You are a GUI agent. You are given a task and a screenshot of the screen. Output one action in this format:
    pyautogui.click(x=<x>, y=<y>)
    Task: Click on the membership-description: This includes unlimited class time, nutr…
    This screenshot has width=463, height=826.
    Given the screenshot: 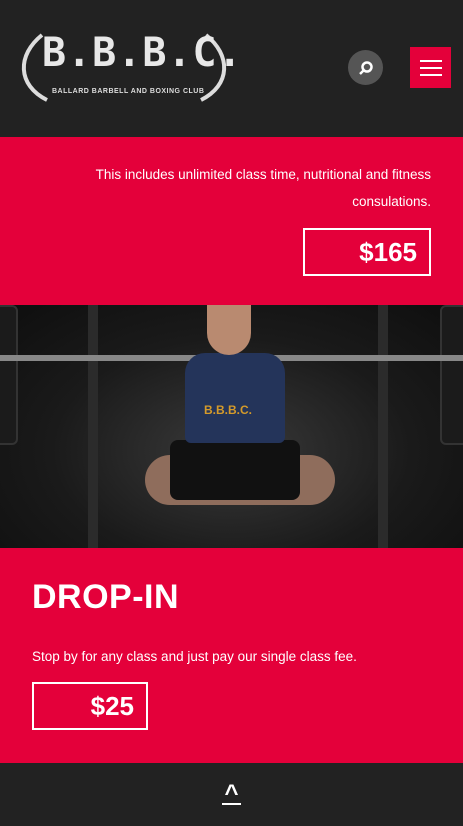 What is the action you would take?
    pyautogui.click(x=263, y=188)
    